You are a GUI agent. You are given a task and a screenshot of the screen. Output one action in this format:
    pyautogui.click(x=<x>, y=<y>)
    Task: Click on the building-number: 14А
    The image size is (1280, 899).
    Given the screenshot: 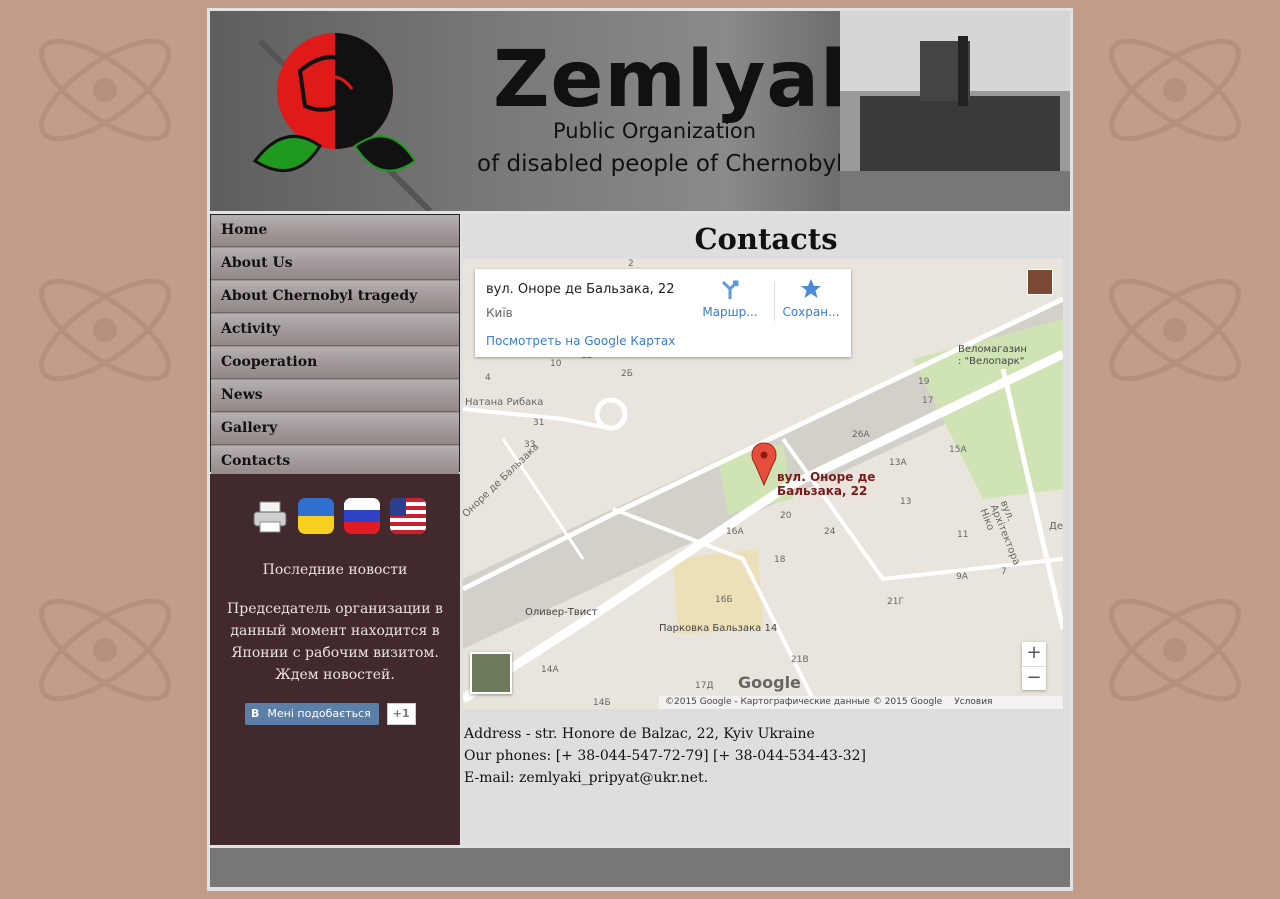 What is the action you would take?
    pyautogui.click(x=550, y=670)
    